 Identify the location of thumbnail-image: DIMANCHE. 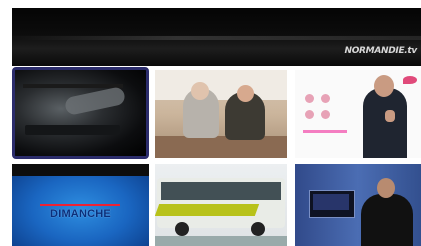
(80, 205).